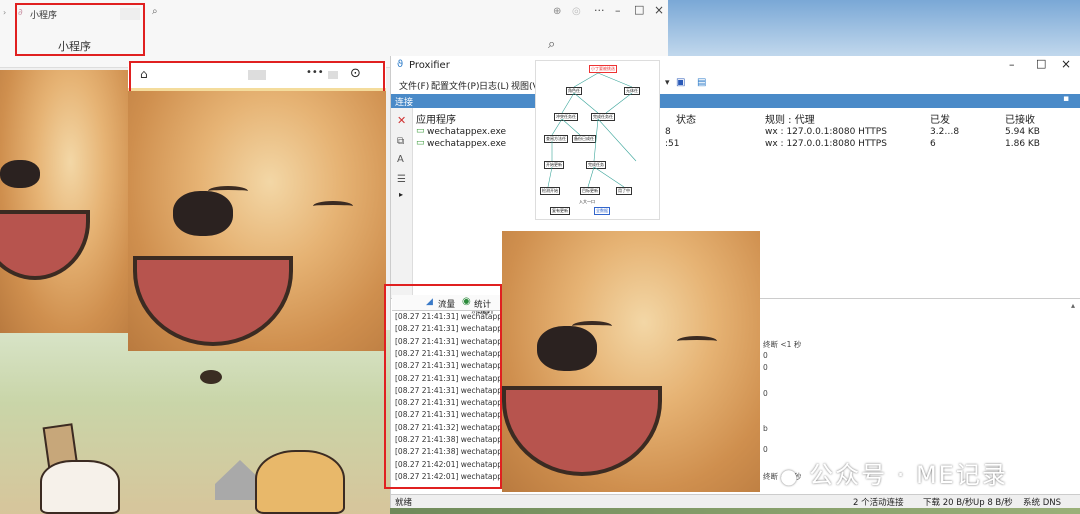 The width and height of the screenshot is (1080, 514). What do you see at coordinates (948, 503) in the screenshot?
I see `status-down: 下载 20 B/秒` at bounding box center [948, 503].